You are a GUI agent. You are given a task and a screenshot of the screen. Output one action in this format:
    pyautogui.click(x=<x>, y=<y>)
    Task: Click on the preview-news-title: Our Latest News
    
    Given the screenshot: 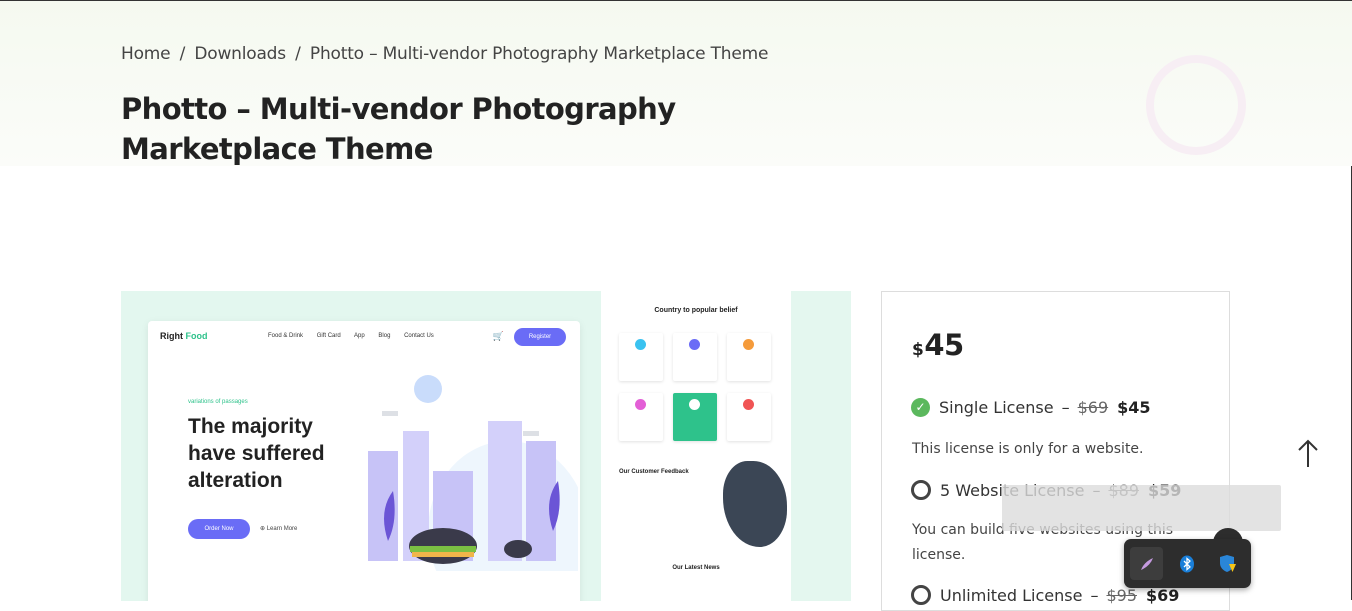 What is the action you would take?
    pyautogui.click(x=696, y=568)
    